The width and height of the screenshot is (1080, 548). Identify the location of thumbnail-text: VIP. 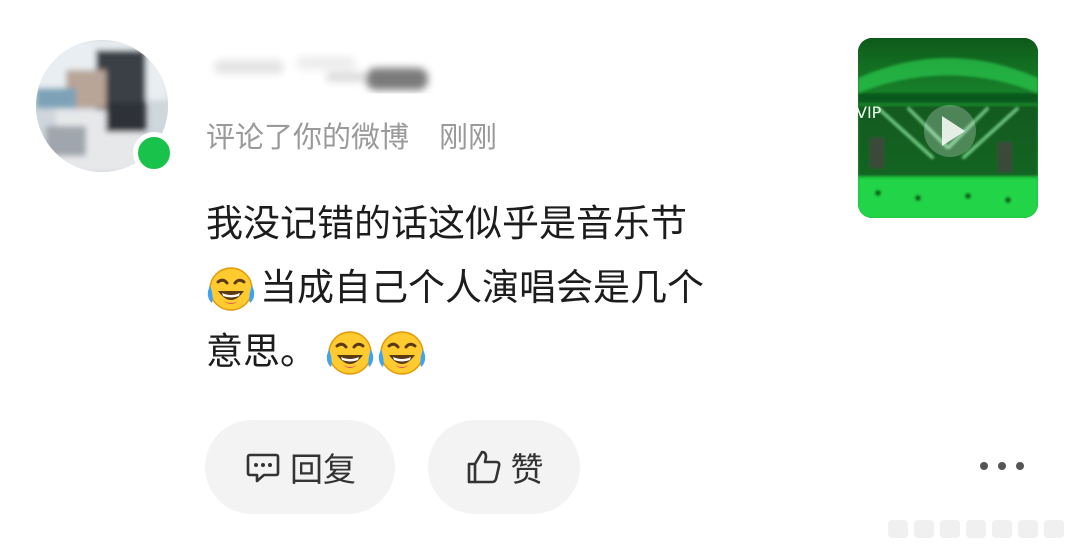
(870, 112).